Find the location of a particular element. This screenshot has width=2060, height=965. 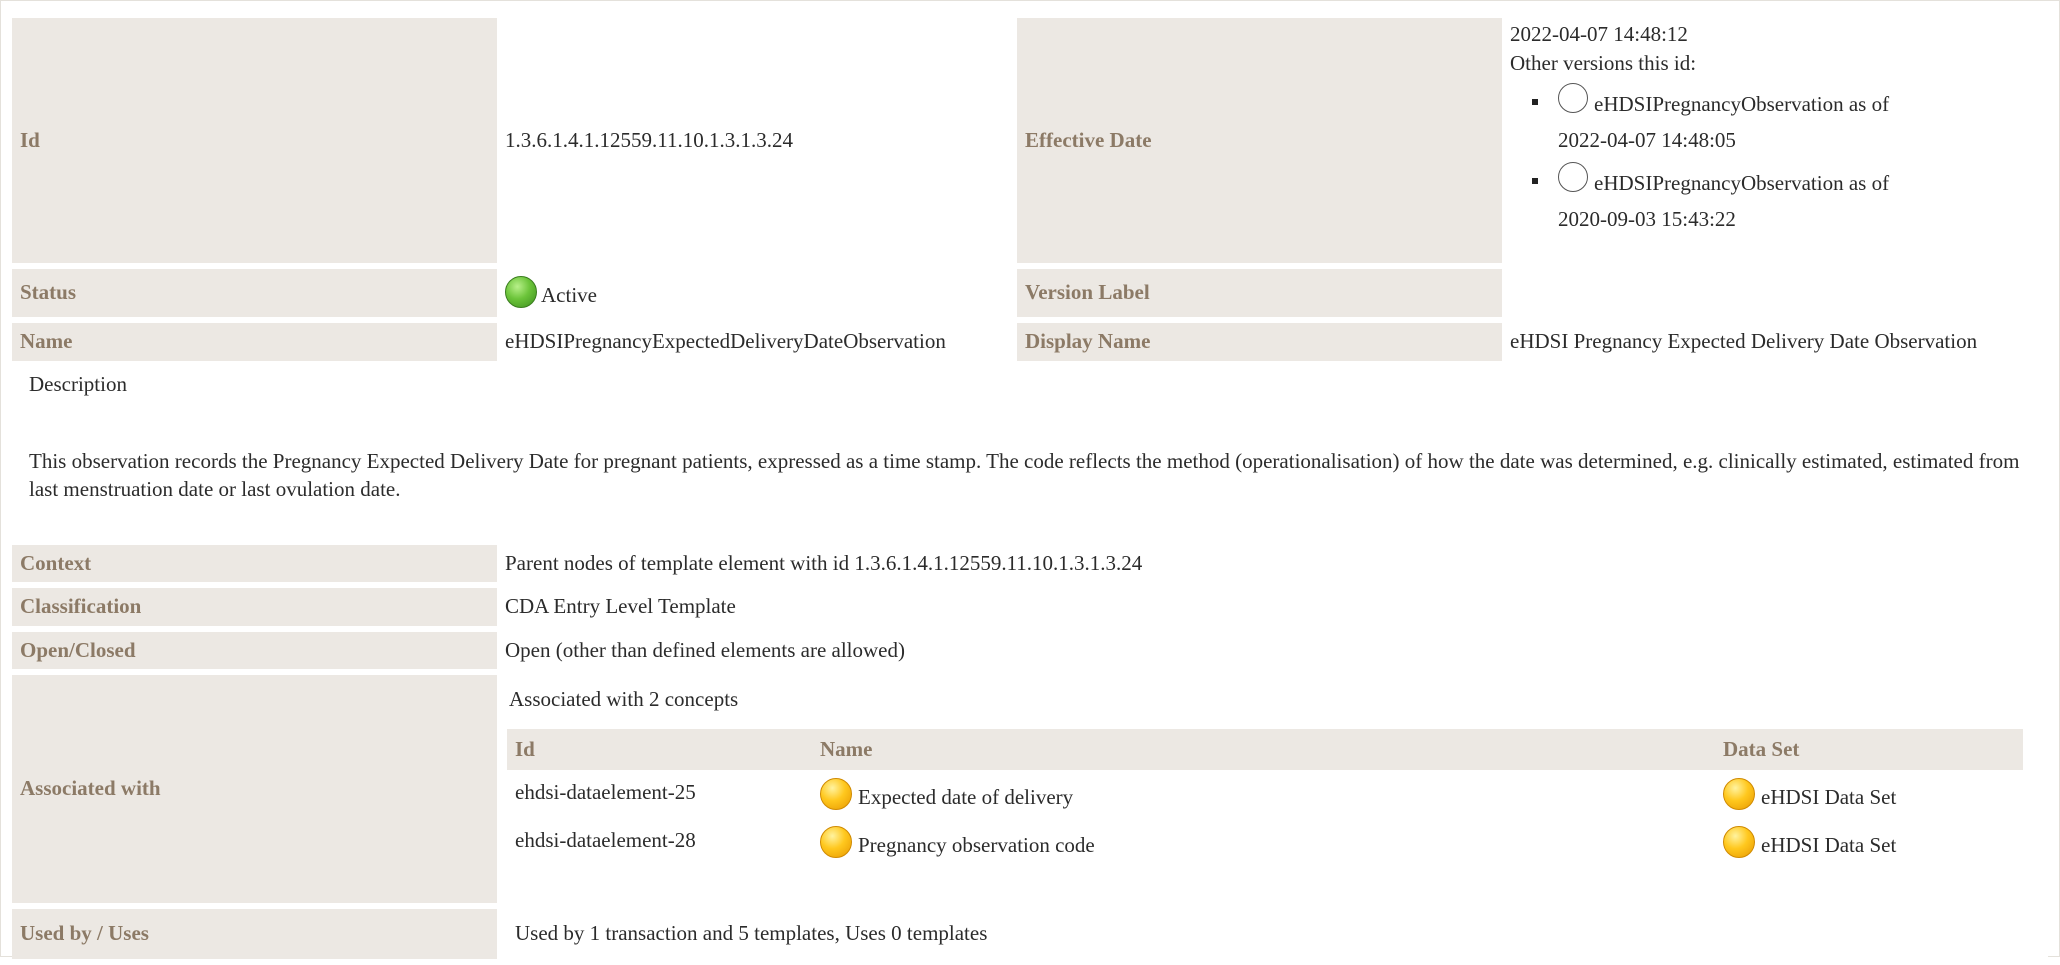

status-active-icon is located at coordinates (521, 291).